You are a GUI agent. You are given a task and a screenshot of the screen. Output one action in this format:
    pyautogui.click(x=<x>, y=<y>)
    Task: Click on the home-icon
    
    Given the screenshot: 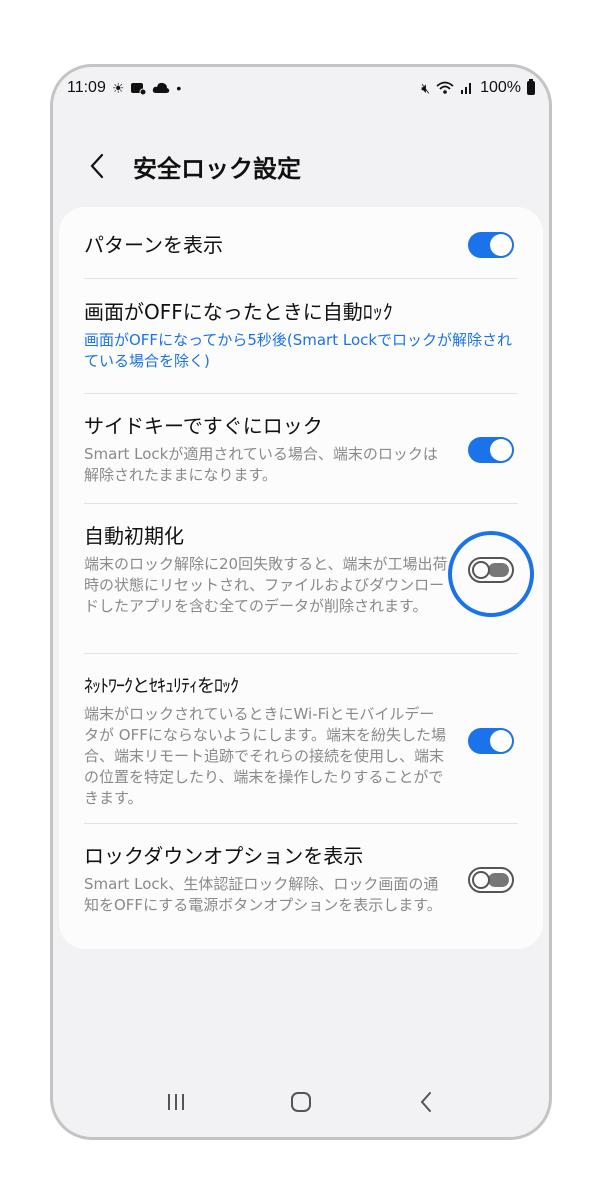 What is the action you would take?
    pyautogui.click(x=300, y=1102)
    